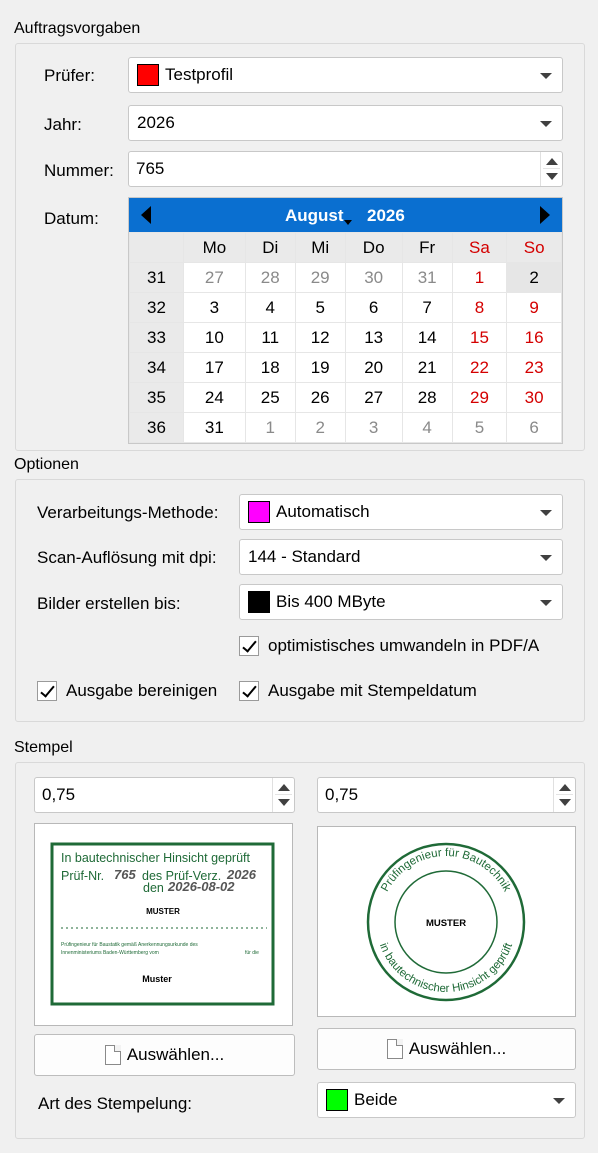 Image resolution: width=598 pixels, height=1153 pixels. Describe the element at coordinates (320, 367) in the screenshot. I see `calendar-day: 19` at that location.